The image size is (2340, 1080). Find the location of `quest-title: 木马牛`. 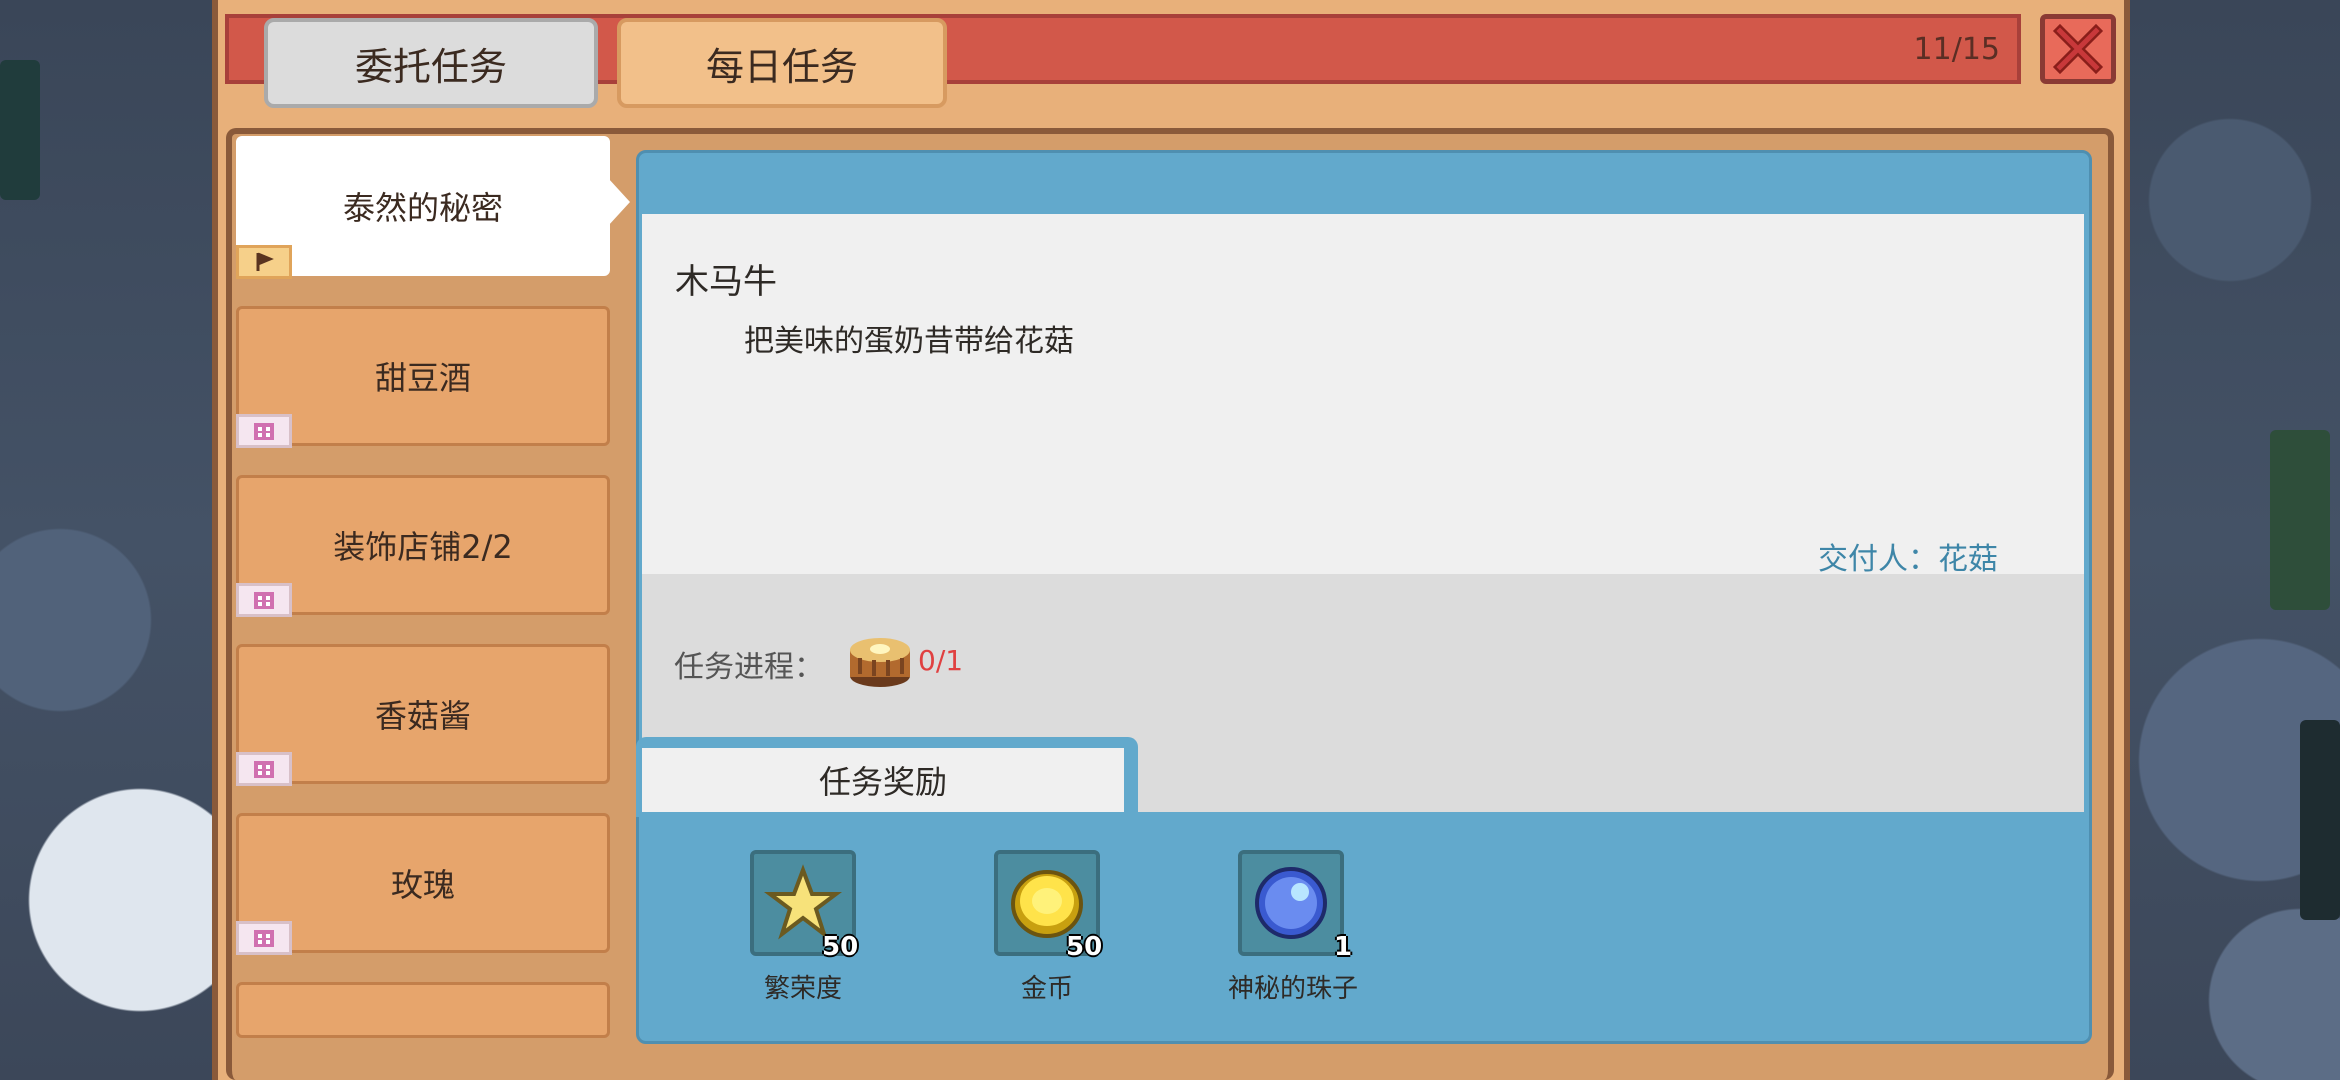

quest-title: 木马牛 is located at coordinates (726, 282).